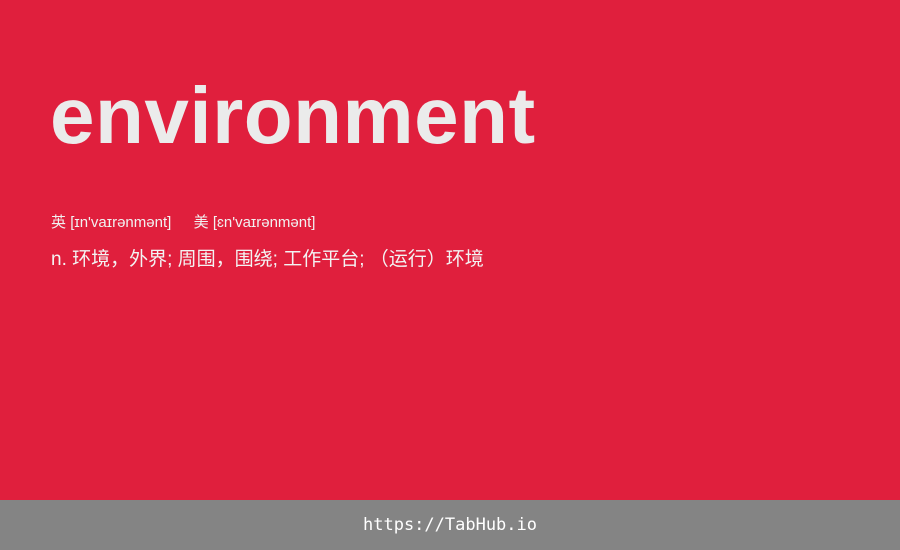 The width and height of the screenshot is (900, 550). I want to click on us-label: 美, so click(201, 222).